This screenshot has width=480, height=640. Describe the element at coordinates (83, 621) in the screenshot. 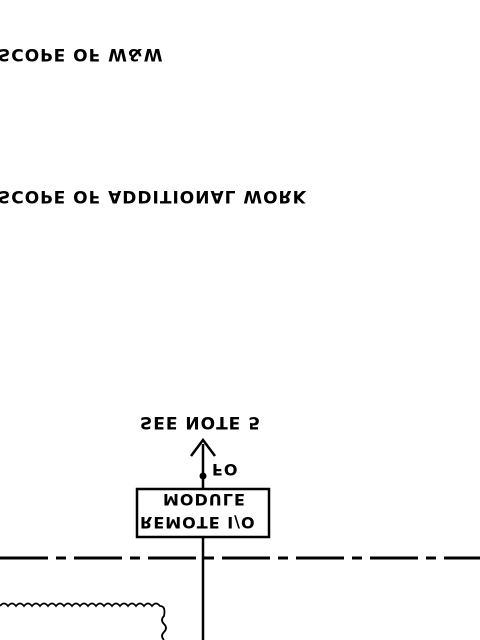

I see `revision-cloud` at that location.